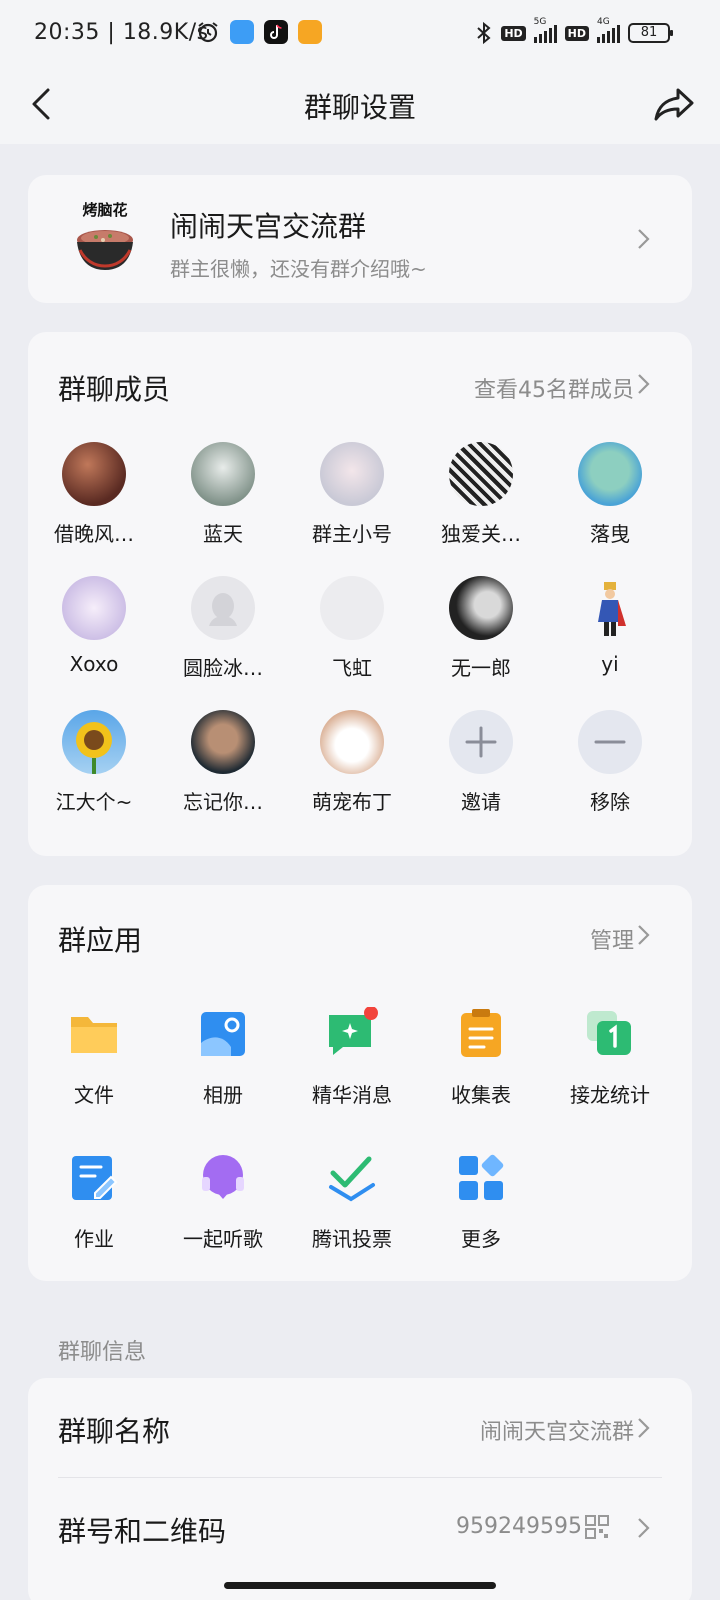 This screenshot has width=720, height=1600. Describe the element at coordinates (310, 32) in the screenshot. I see `notes-app-icon` at that location.